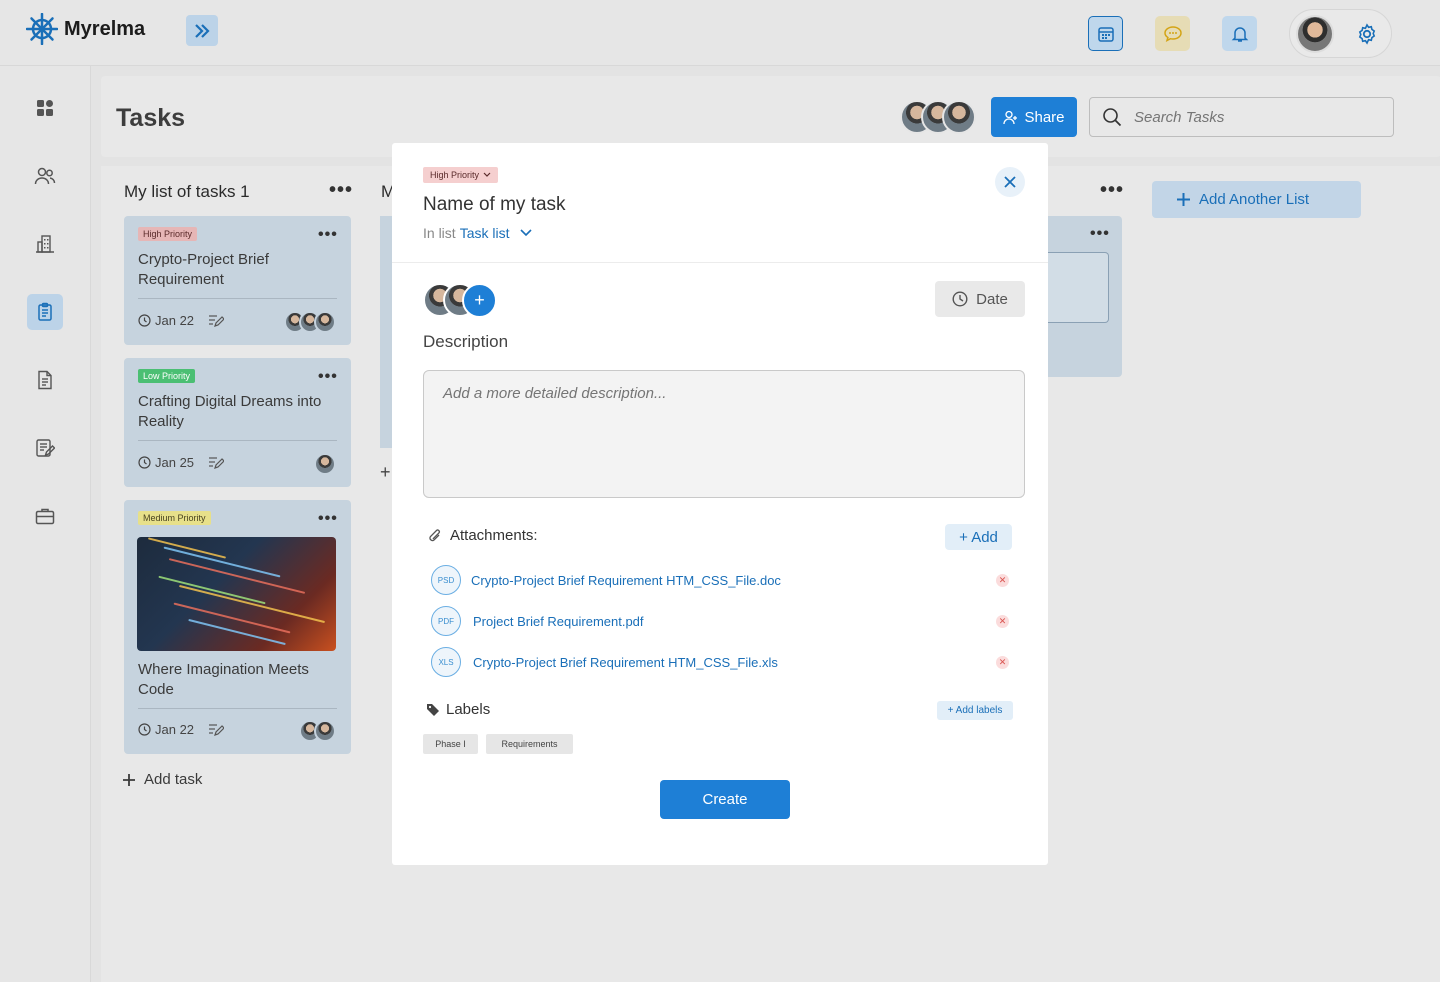 The width and height of the screenshot is (1440, 982). I want to click on paperclip-icon, so click(434, 534).